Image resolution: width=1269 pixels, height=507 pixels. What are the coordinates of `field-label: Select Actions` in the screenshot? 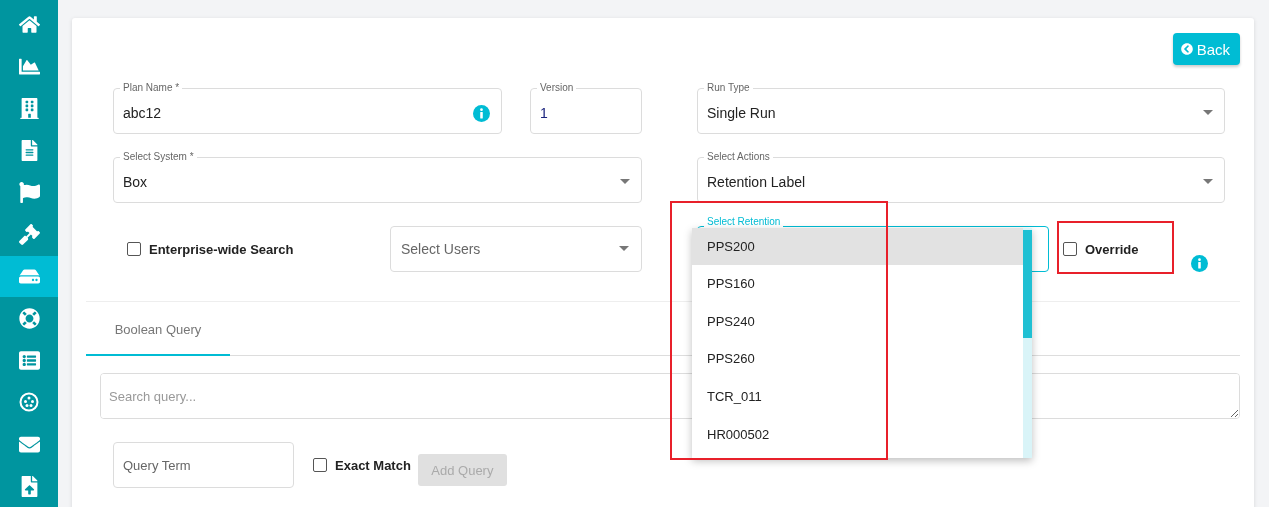 It's located at (738, 157).